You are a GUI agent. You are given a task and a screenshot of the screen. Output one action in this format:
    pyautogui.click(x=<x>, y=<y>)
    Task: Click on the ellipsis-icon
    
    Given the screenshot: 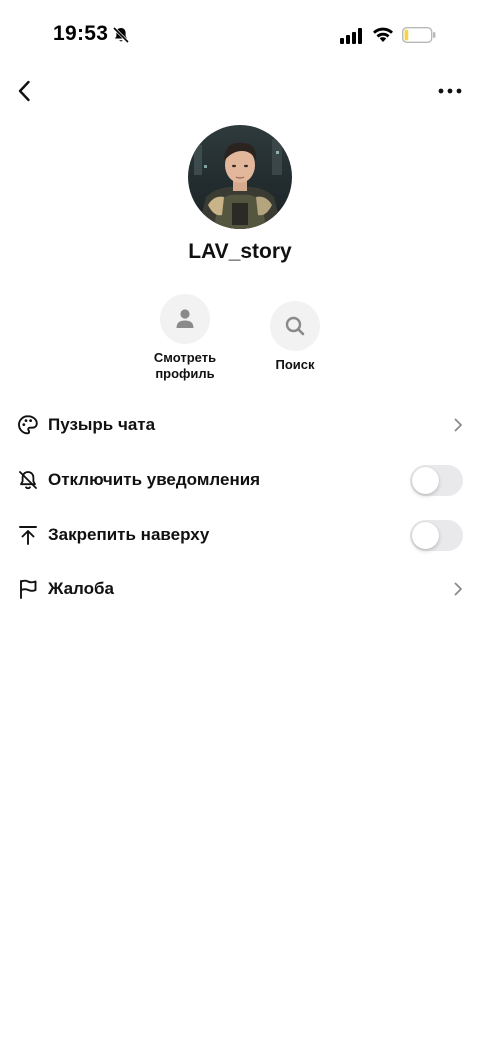 What is the action you would take?
    pyautogui.click(x=450, y=91)
    